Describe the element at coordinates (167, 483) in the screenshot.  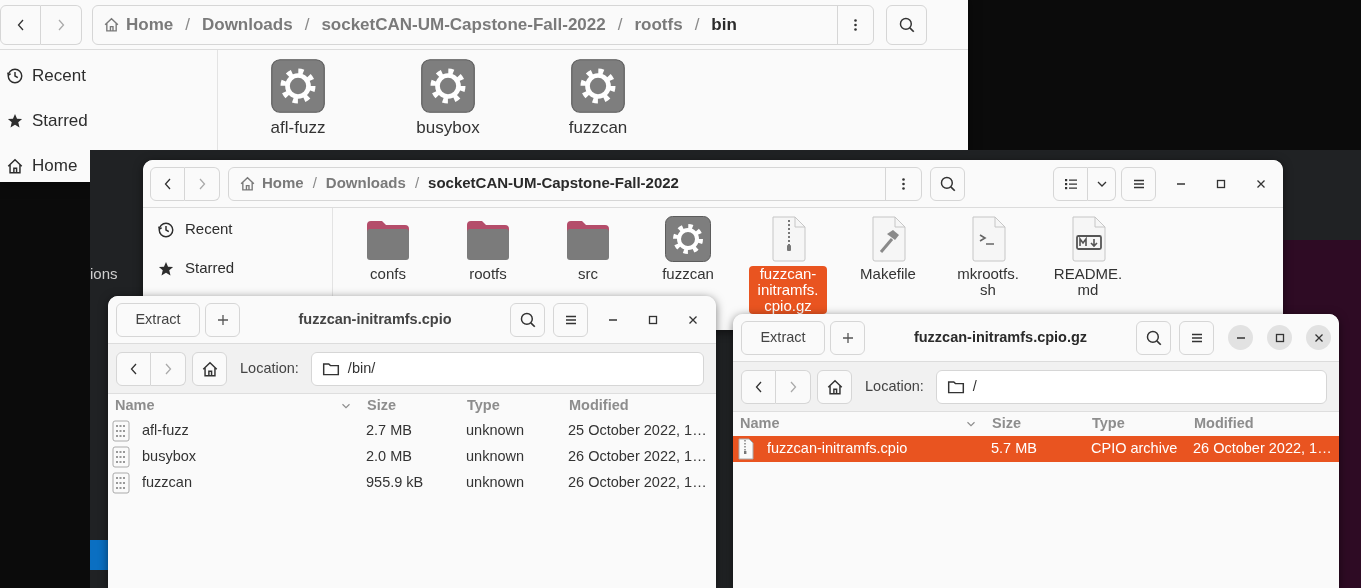
I see `file-name: fuzzcan` at that location.